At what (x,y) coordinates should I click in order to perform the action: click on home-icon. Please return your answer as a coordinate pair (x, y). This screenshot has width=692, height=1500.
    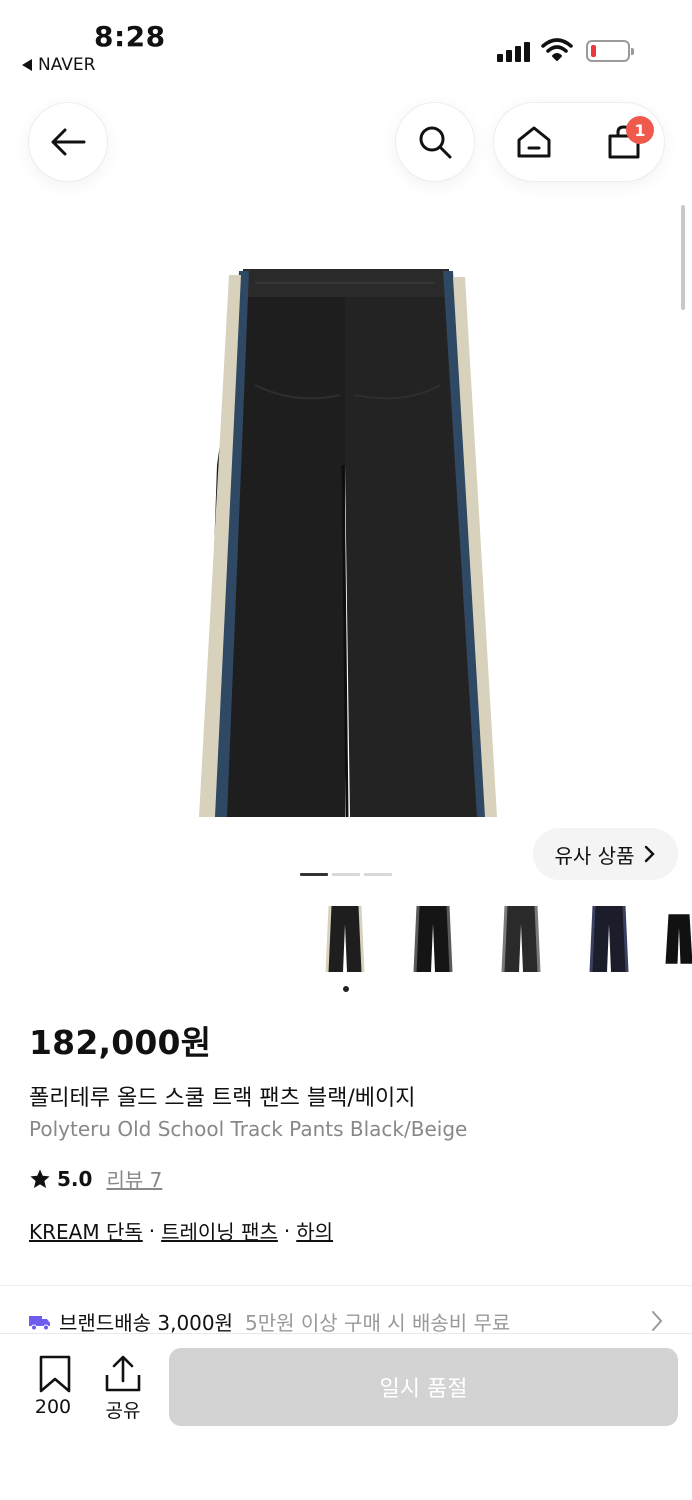
    Looking at the image, I should click on (534, 142).